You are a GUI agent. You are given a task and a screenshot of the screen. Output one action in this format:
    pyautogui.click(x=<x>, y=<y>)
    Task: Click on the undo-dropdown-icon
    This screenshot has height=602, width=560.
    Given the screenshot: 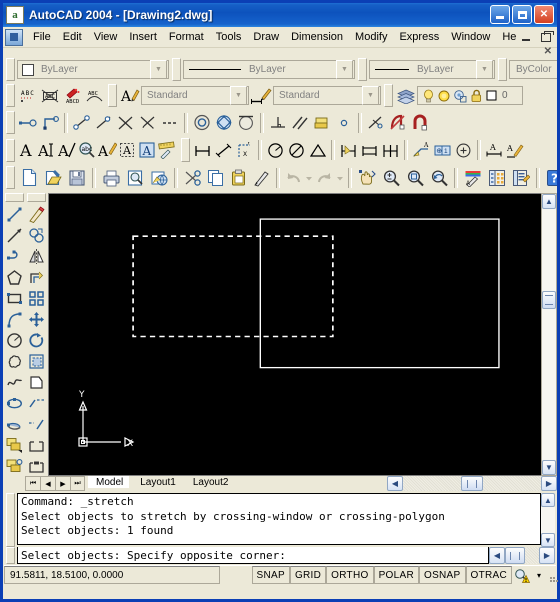 What is the action you would take?
    pyautogui.click(x=308, y=178)
    